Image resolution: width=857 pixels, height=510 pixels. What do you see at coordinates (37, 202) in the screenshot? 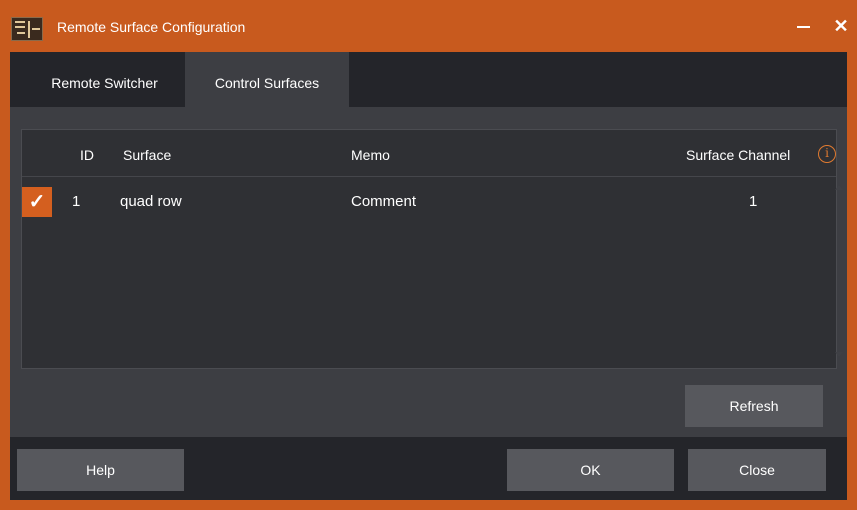
I see `row-enabled-checkbox: ✓` at bounding box center [37, 202].